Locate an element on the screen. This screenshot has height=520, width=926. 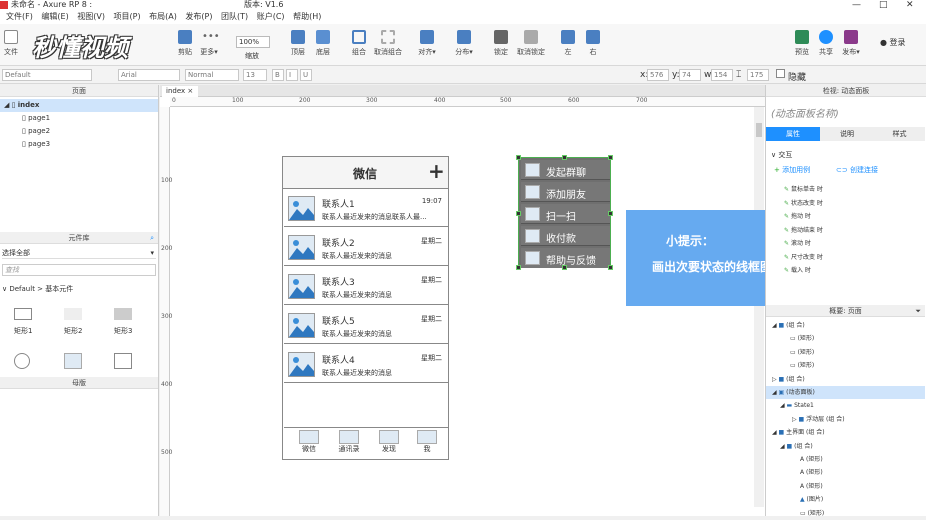
popup-dynamic-panel: 发起群聊 添加朋友 扫一扫 收付款 帮助与反馈 is located at coordinates (564, 212).